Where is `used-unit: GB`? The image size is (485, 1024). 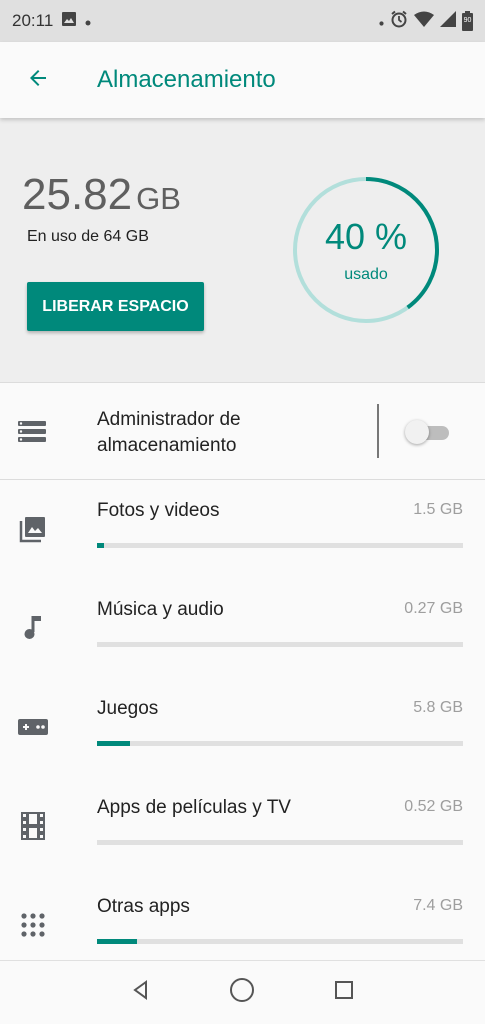
used-unit: GB is located at coordinates (158, 198).